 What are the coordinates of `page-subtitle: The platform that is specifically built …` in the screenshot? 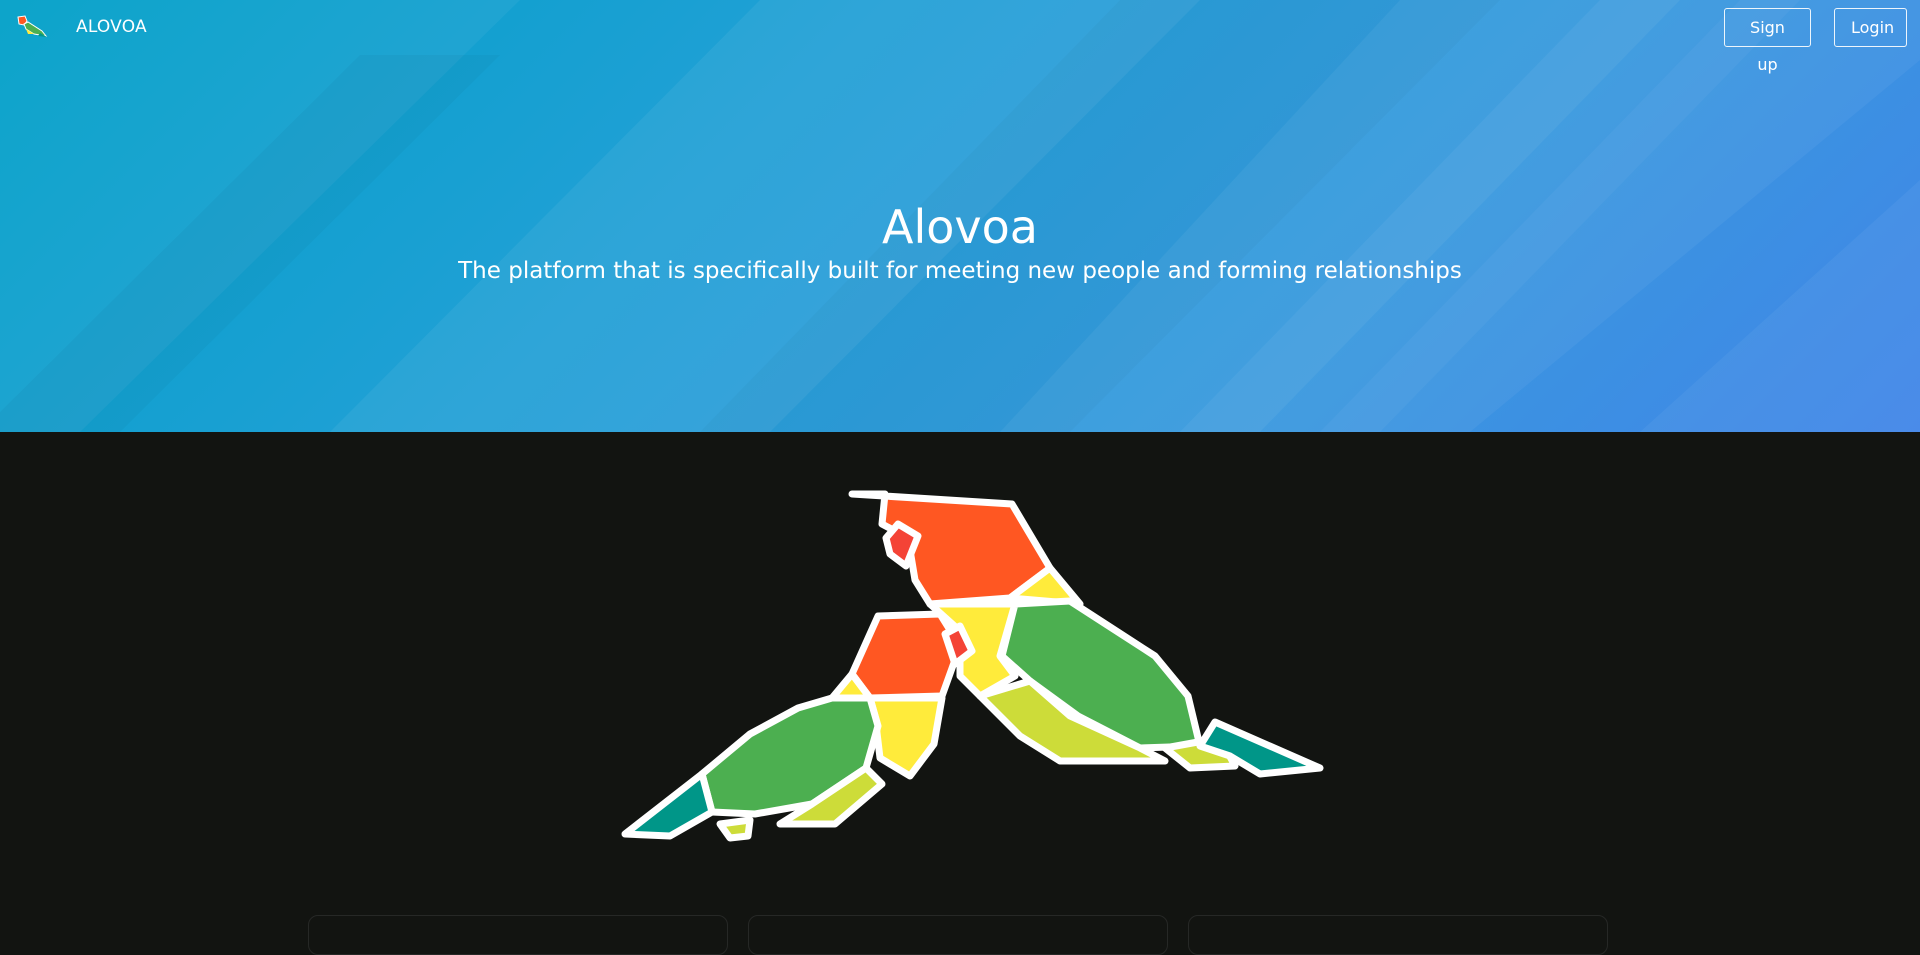 It's located at (960, 271).